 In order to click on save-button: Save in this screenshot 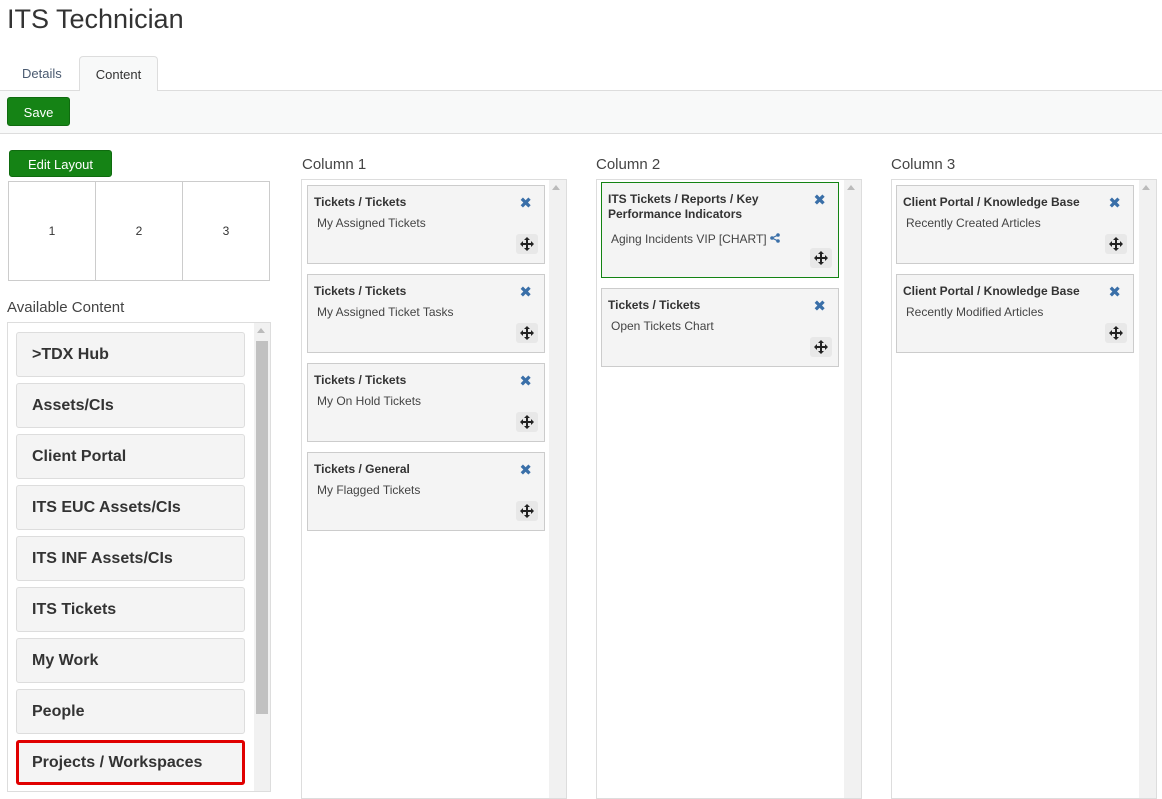, I will do `click(38, 111)`.